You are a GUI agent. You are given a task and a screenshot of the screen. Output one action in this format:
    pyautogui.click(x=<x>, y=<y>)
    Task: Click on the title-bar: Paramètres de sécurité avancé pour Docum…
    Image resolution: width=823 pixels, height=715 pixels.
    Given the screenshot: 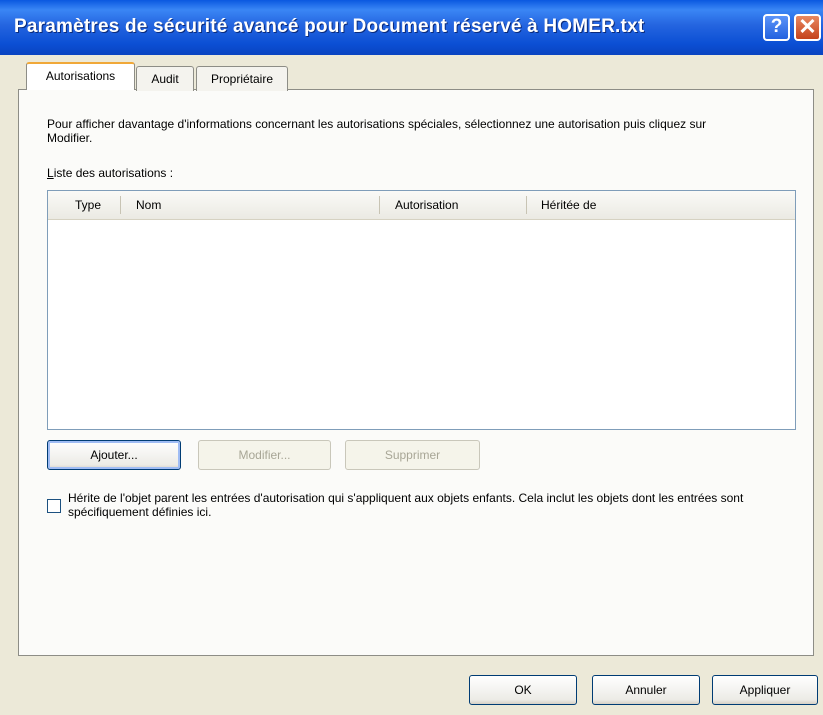 What is the action you would take?
    pyautogui.click(x=411, y=27)
    